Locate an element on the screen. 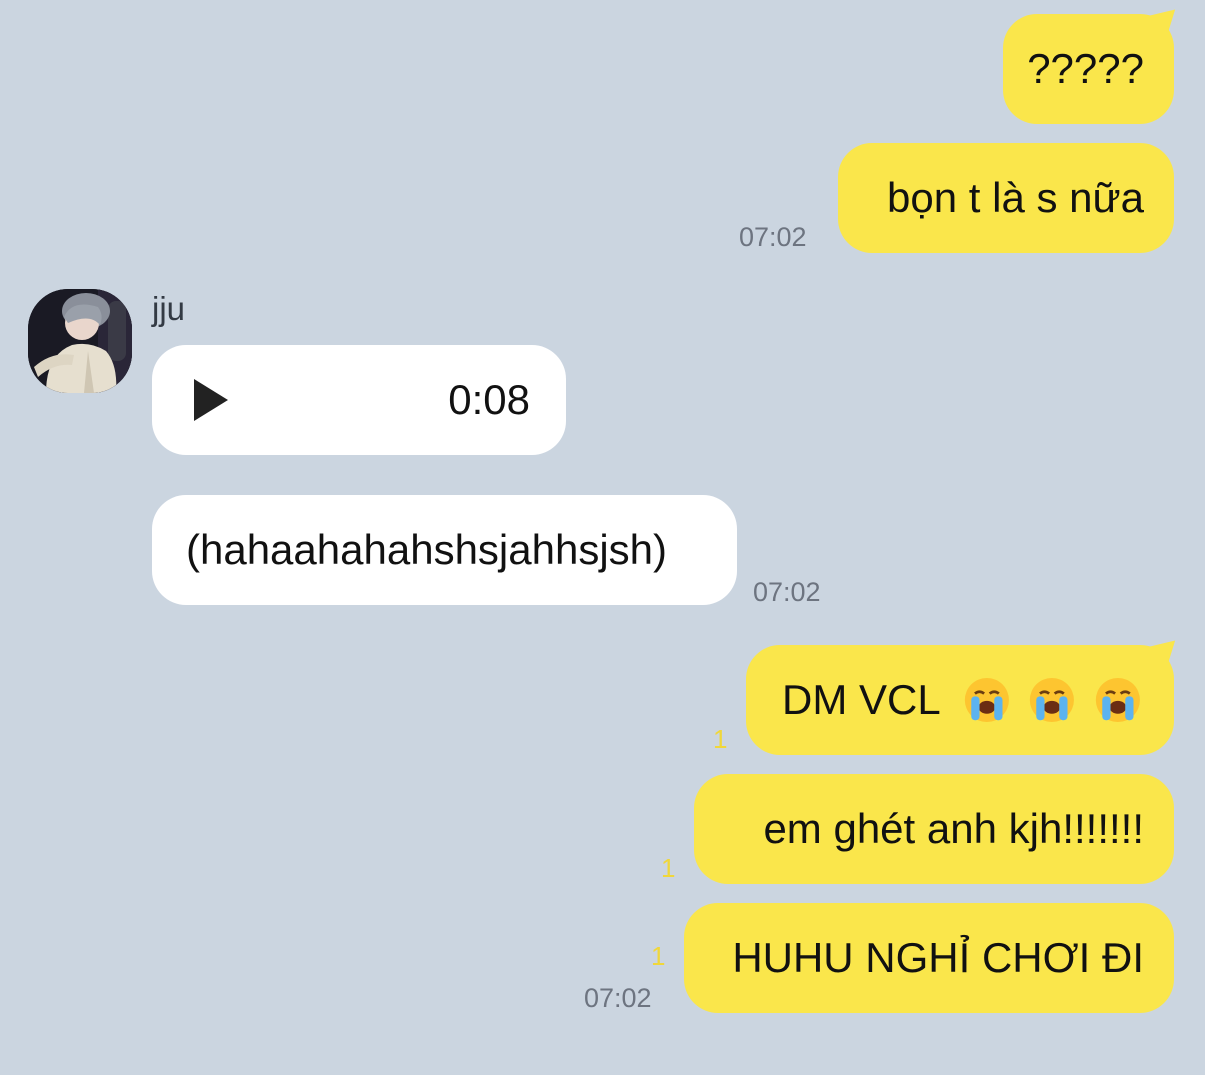 This screenshot has height=1075, width=1205. message-text: DM VCL is located at coordinates (861, 699).